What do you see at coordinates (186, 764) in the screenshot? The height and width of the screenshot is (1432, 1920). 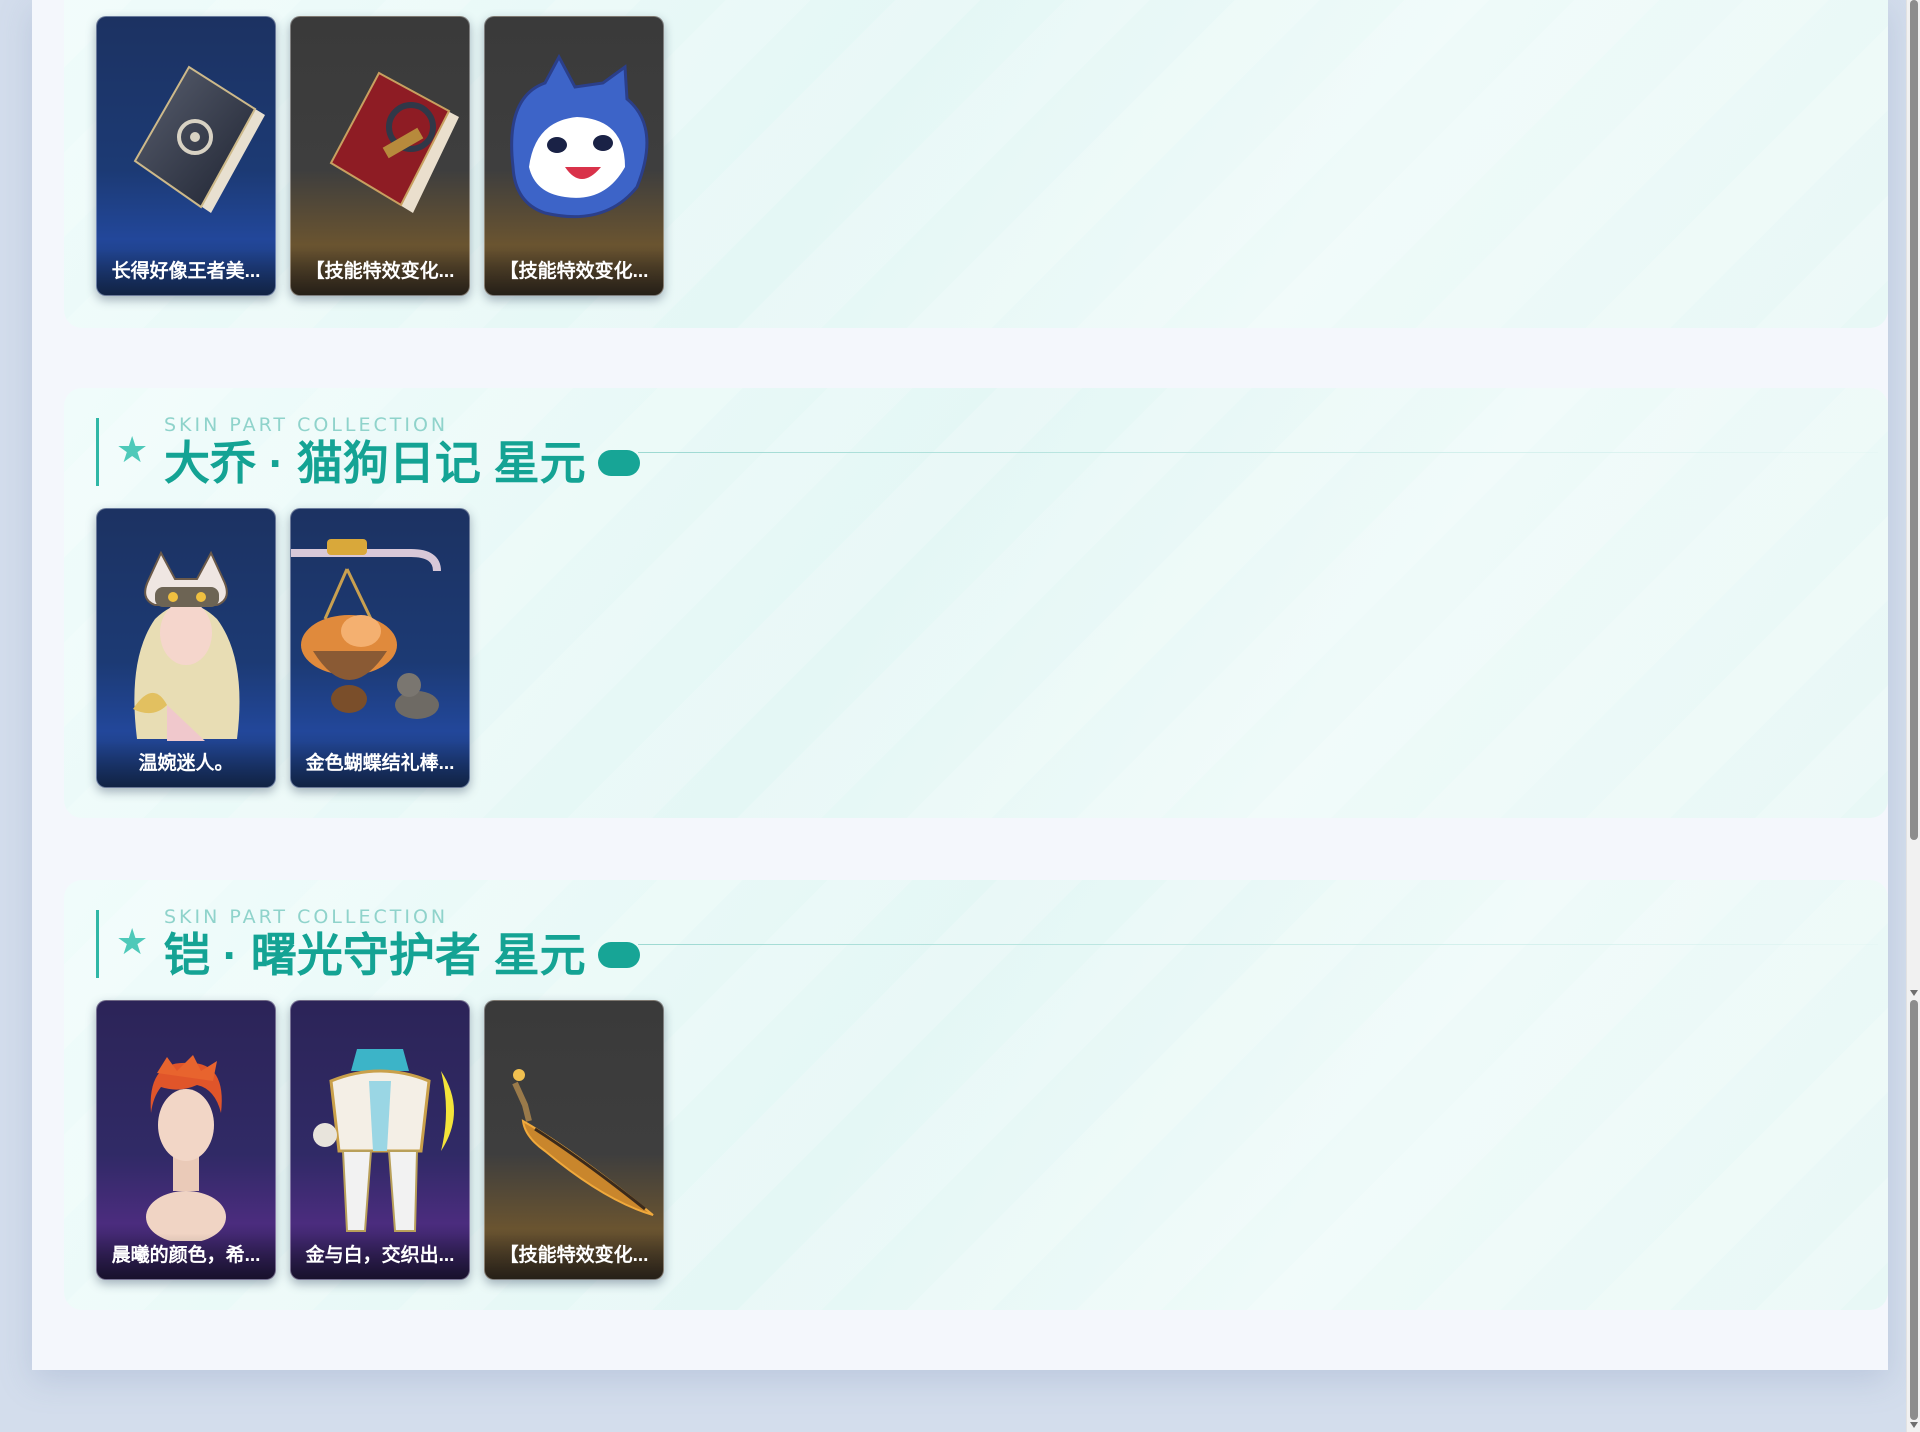 I see `card-label: 温婉迷人。` at bounding box center [186, 764].